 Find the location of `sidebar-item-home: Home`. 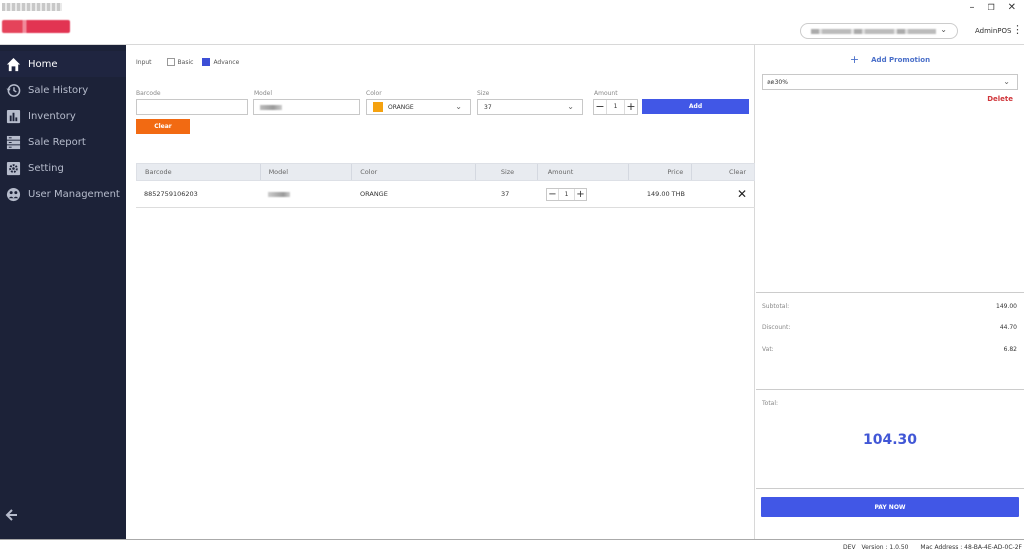

sidebar-item-home: Home is located at coordinates (63, 64).